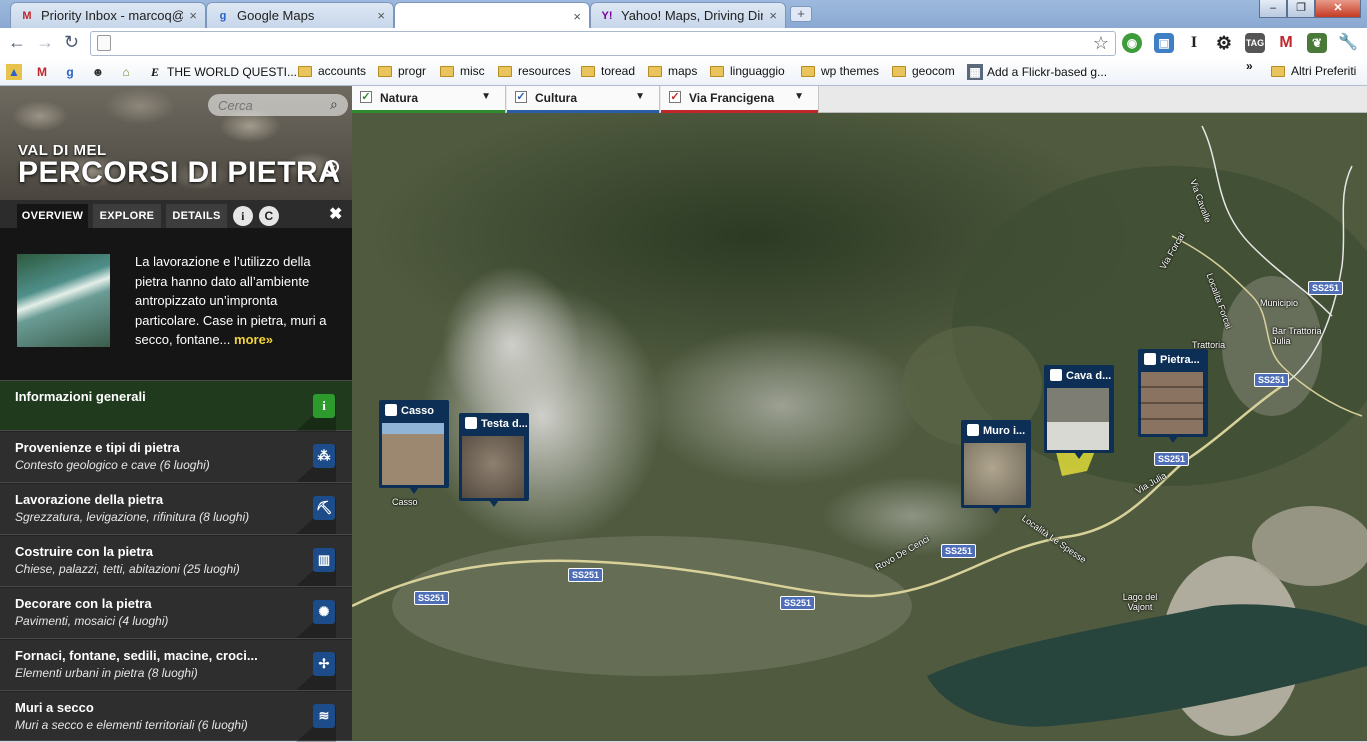  I want to click on bookmark-folder-toread: toread, so click(608, 71).